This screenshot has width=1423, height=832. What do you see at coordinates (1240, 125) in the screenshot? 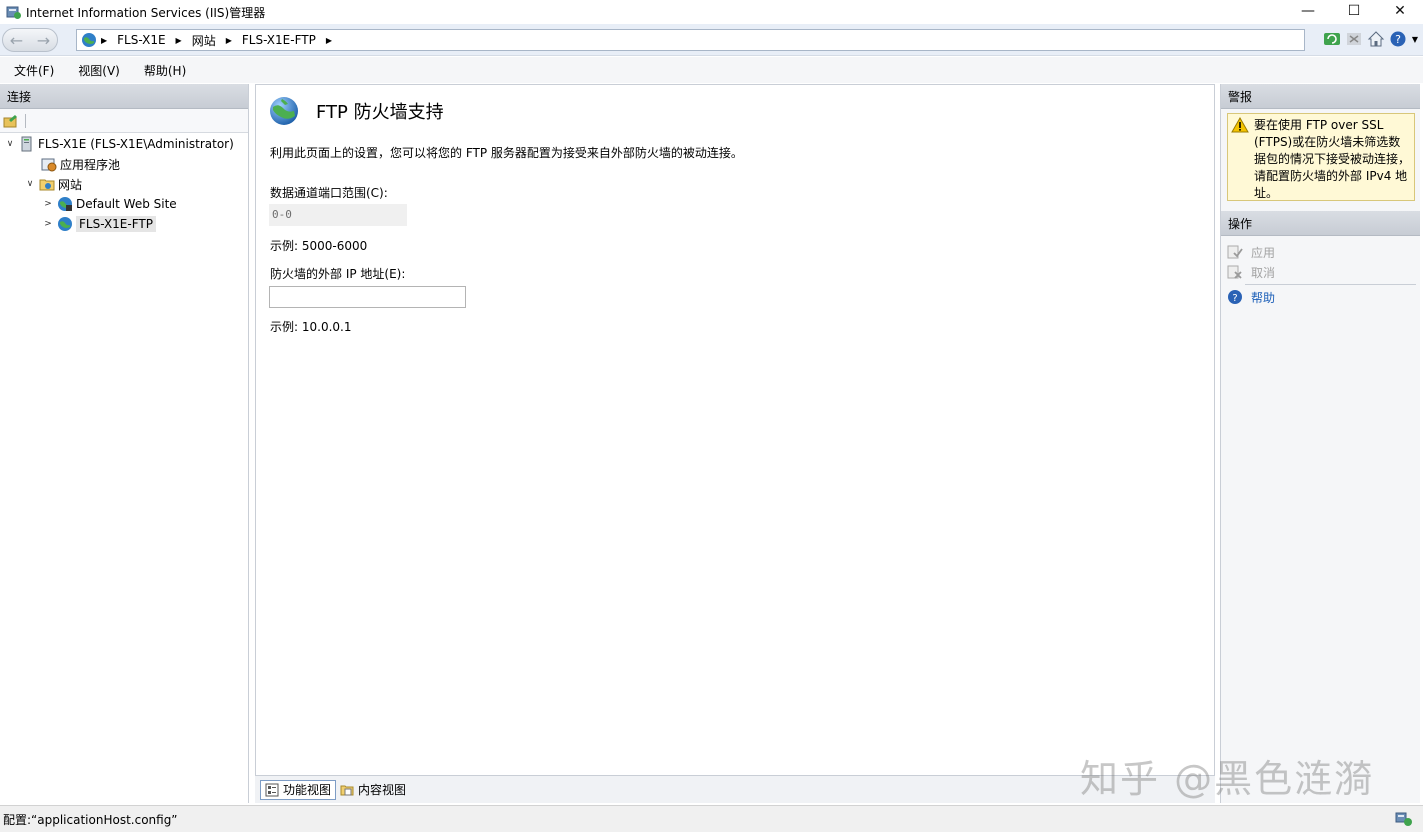
I see `warning-icon` at bounding box center [1240, 125].